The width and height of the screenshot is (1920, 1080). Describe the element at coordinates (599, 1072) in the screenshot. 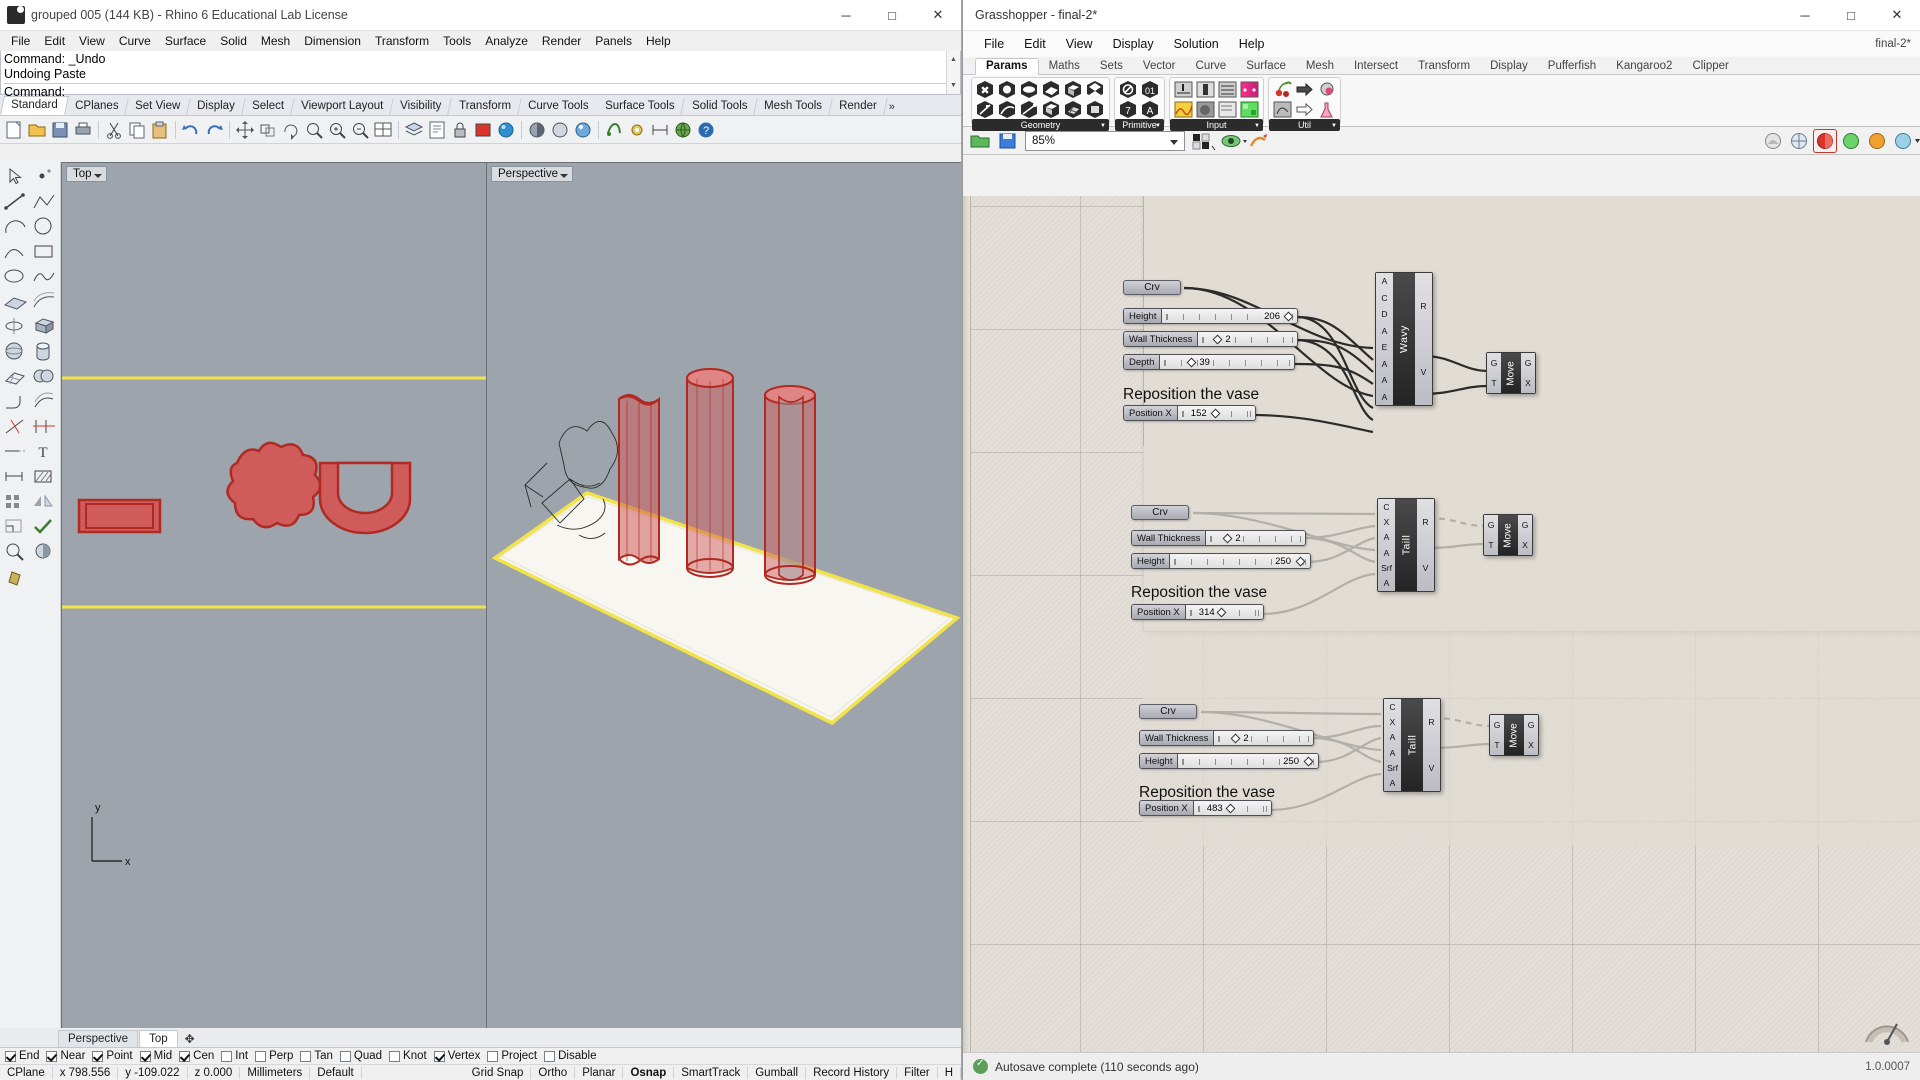

I see `status-planar: Planar` at that location.